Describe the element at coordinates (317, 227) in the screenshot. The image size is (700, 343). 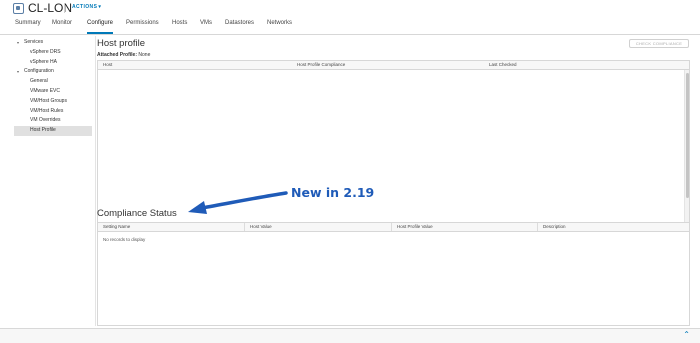
I see `column-header-host-value: Host Value` at that location.